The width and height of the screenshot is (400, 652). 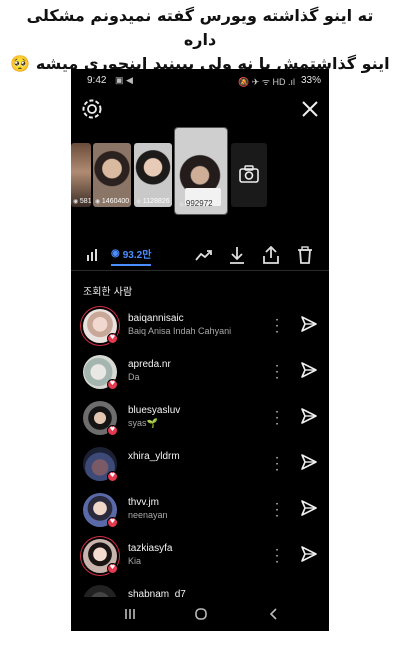 I want to click on thumbnail-view-count: ◉ 5815, so click(x=82, y=201).